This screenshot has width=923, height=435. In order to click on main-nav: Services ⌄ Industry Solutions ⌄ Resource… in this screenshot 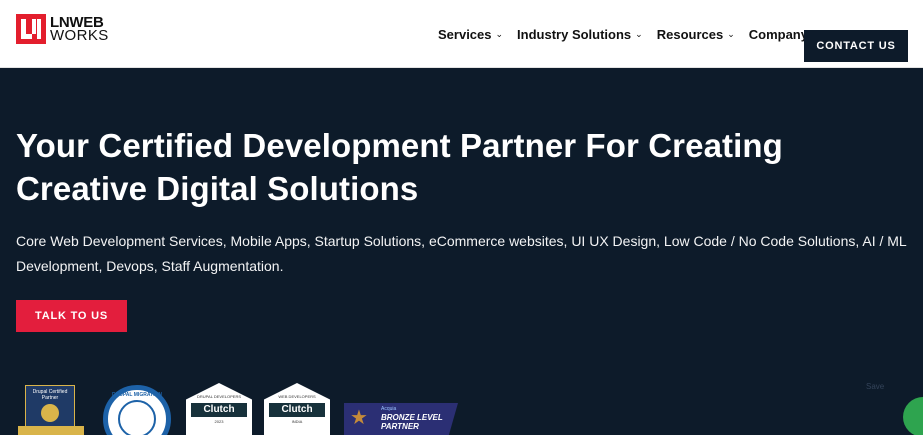, I will do `click(629, 34)`.